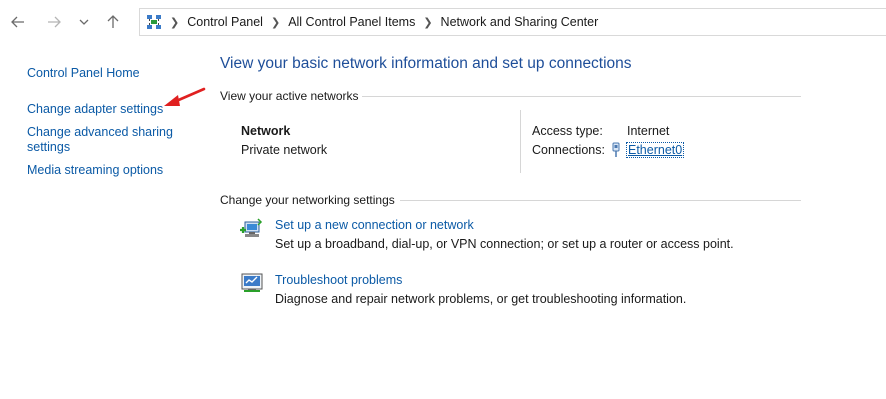 This screenshot has width=886, height=399. I want to click on sidebar-item-change-adapter-settings: Change adapter settings, so click(95, 109).